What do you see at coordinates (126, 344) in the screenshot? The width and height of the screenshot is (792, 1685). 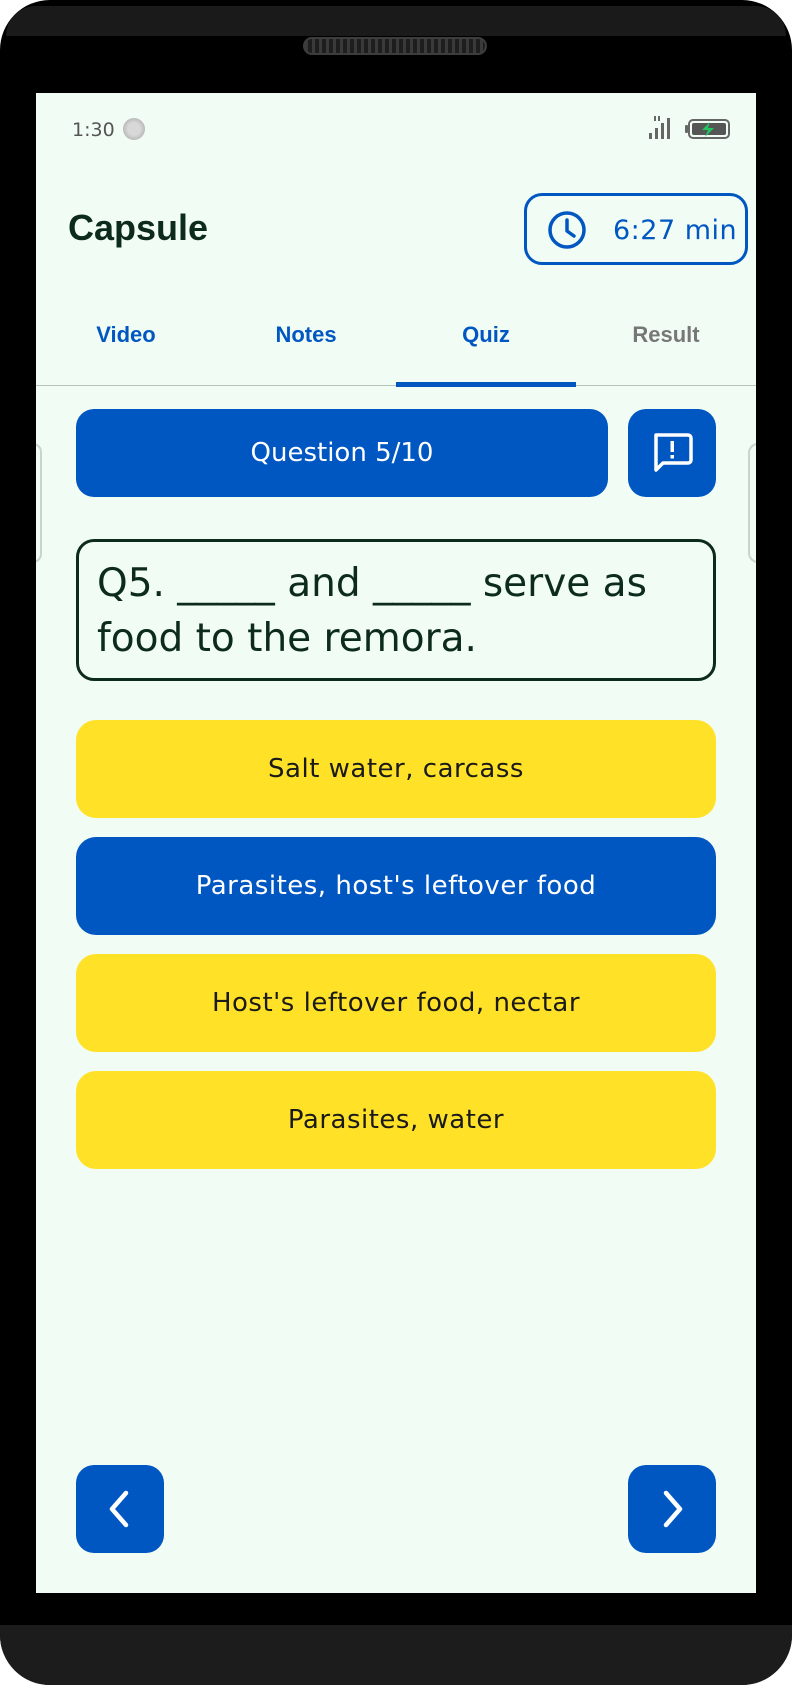 I see `tab-video: Video` at bounding box center [126, 344].